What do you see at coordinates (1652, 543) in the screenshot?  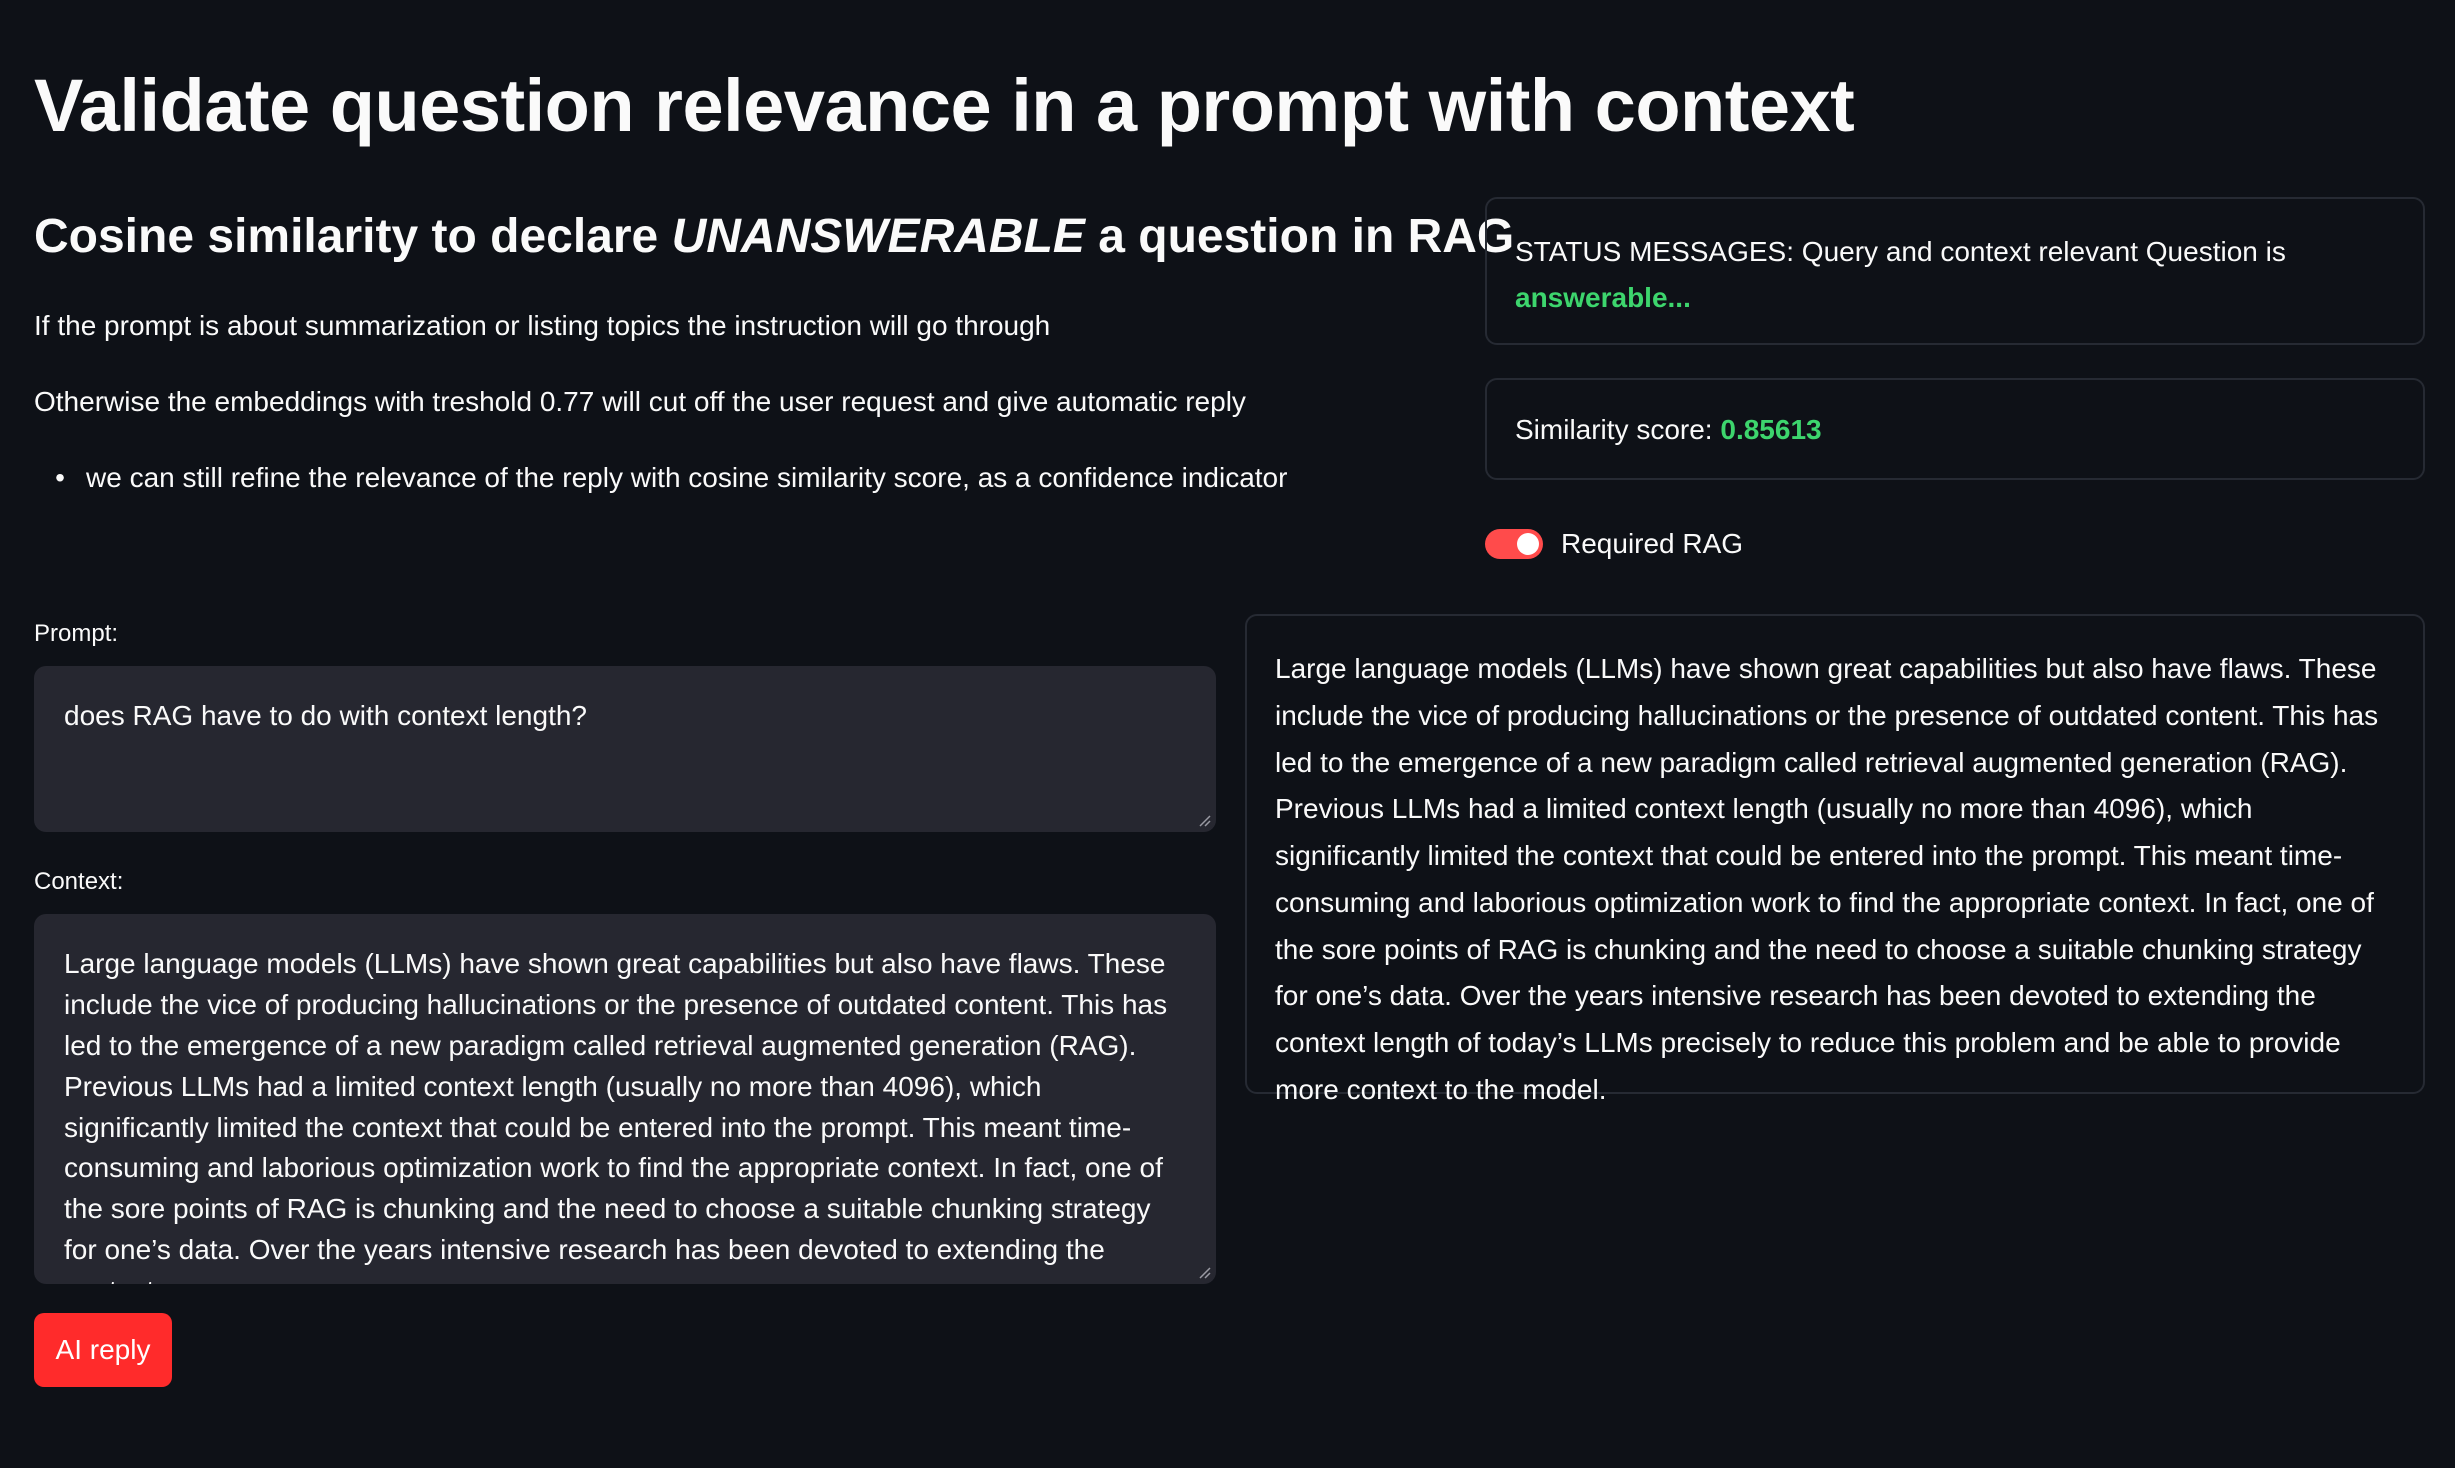 I see `required-rag-label: Required RAG` at bounding box center [1652, 543].